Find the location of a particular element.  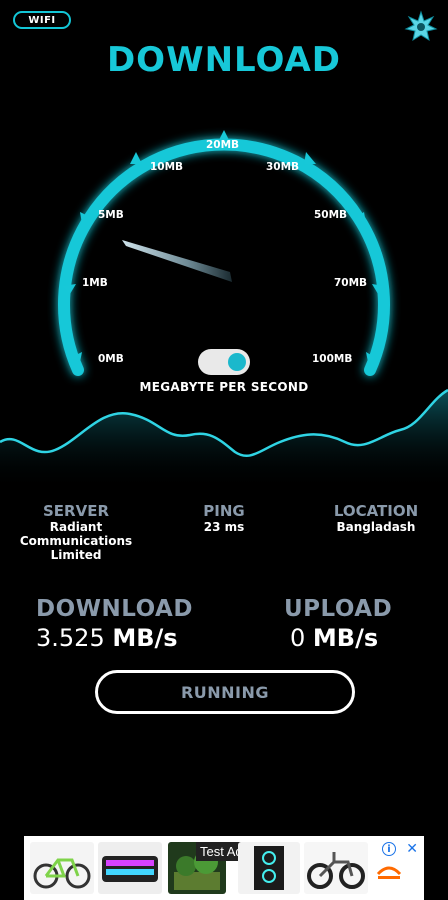

location-info: LOCATION Bangladash is located at coordinates (376, 518).